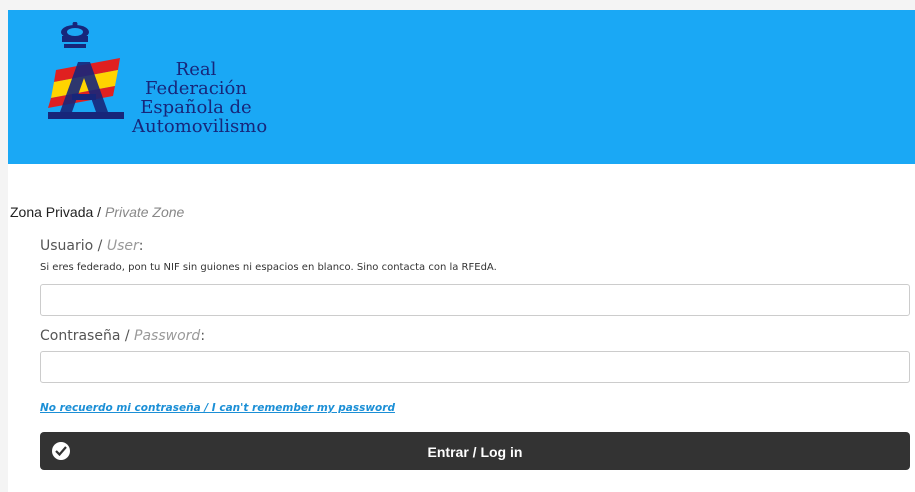 The height and width of the screenshot is (492, 915). I want to click on user-label-es: Usuario, so click(67, 246).